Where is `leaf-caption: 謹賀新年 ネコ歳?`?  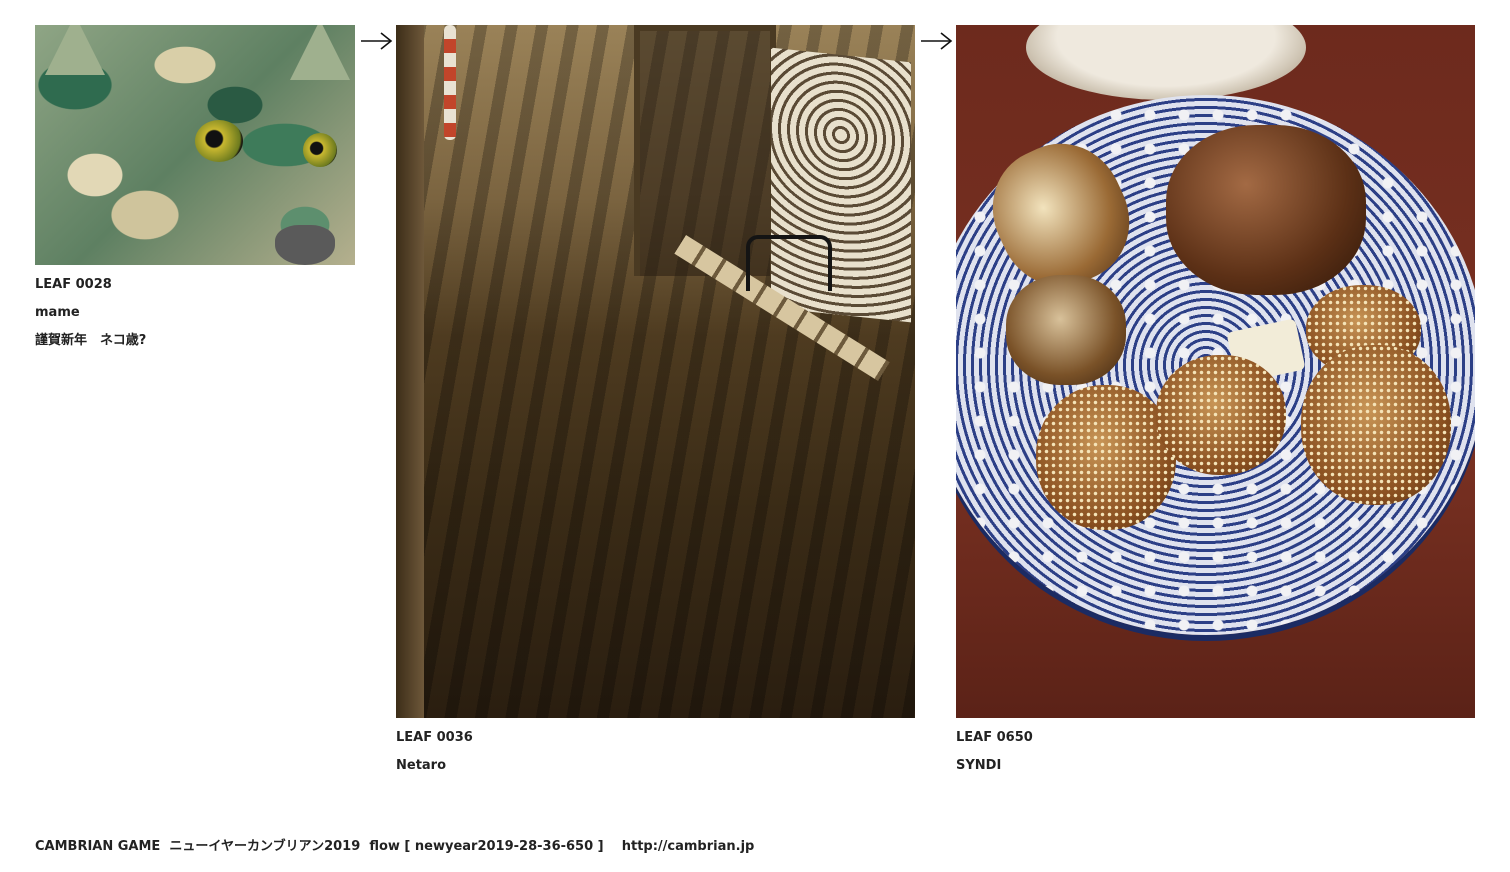 leaf-caption: 謹賀新年 ネコ歳? is located at coordinates (91, 340).